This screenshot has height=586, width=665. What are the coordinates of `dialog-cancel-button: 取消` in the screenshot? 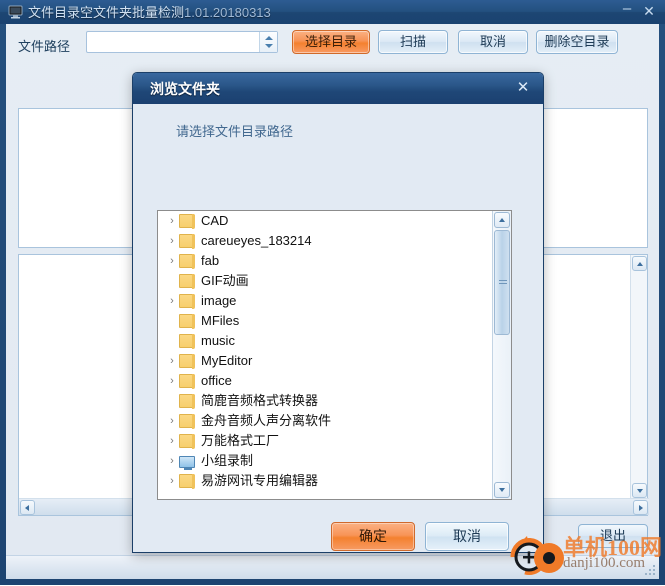 It's located at (467, 536).